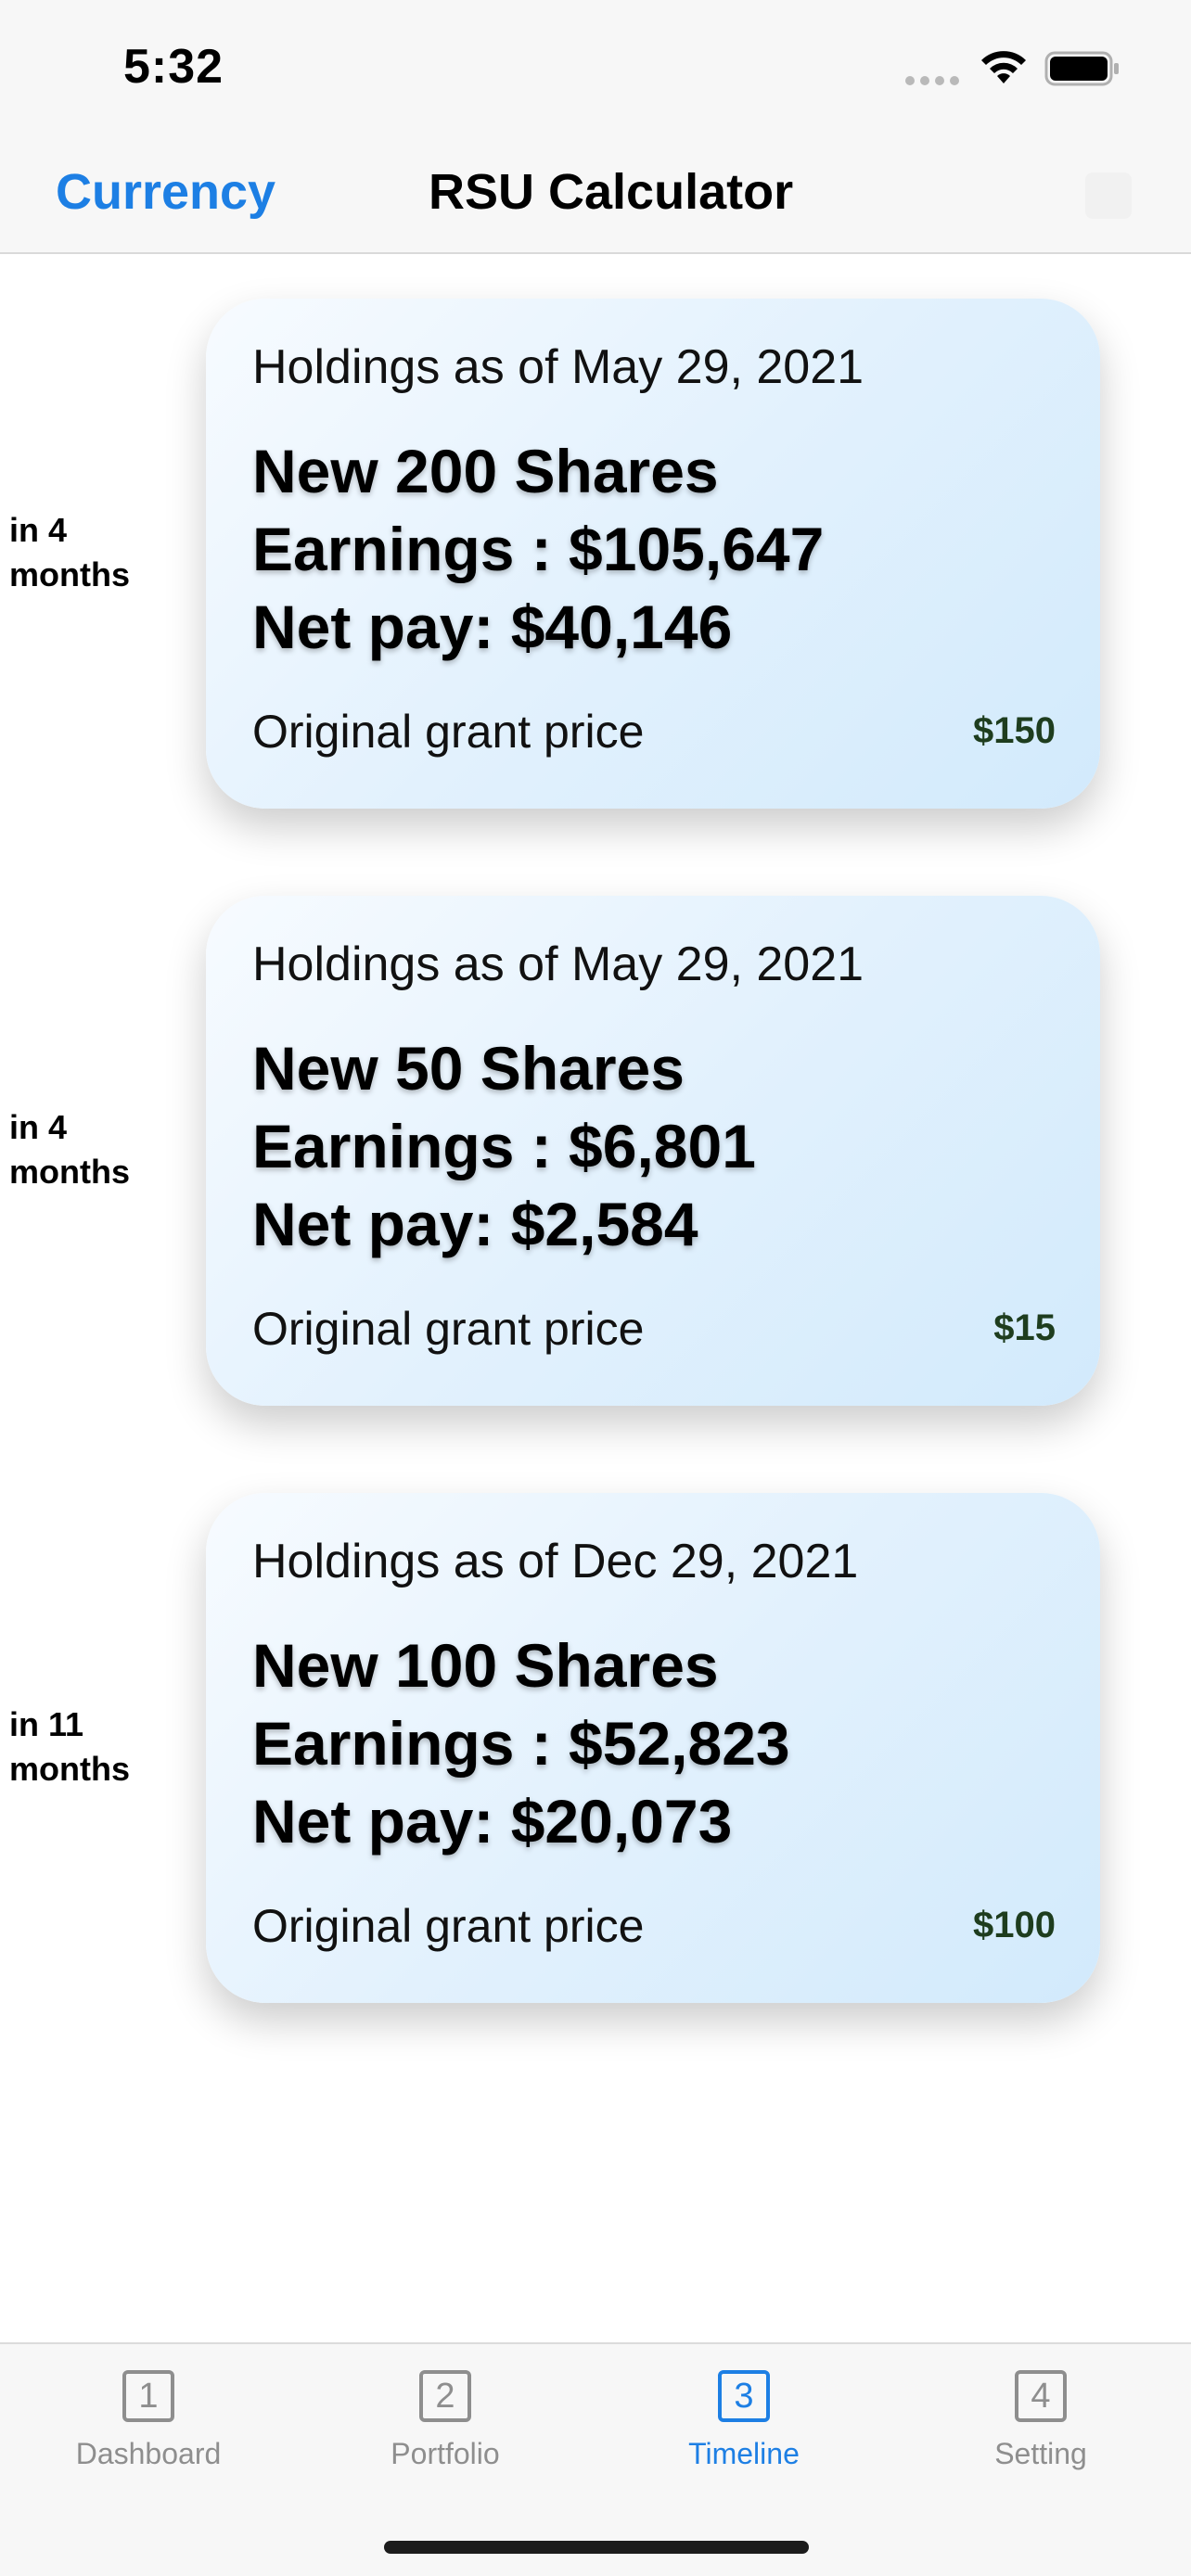  Describe the element at coordinates (521, 1744) in the screenshot. I see `earnings: Earnings : $52,823` at that location.